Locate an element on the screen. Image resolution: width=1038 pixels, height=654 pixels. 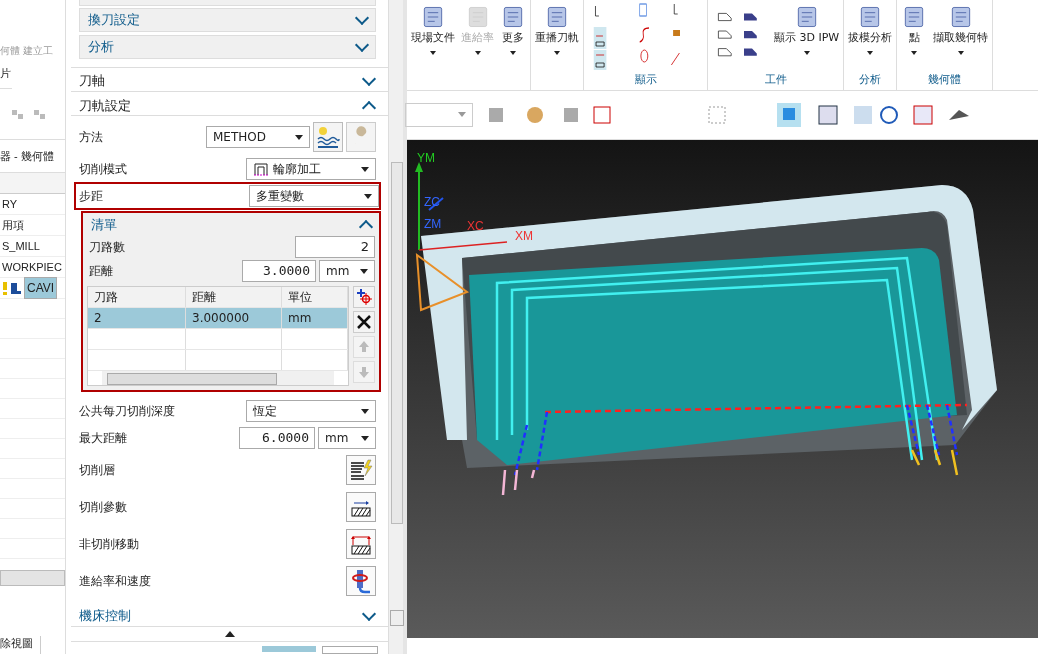
axis-label: YM is located at coordinates (426, 158).